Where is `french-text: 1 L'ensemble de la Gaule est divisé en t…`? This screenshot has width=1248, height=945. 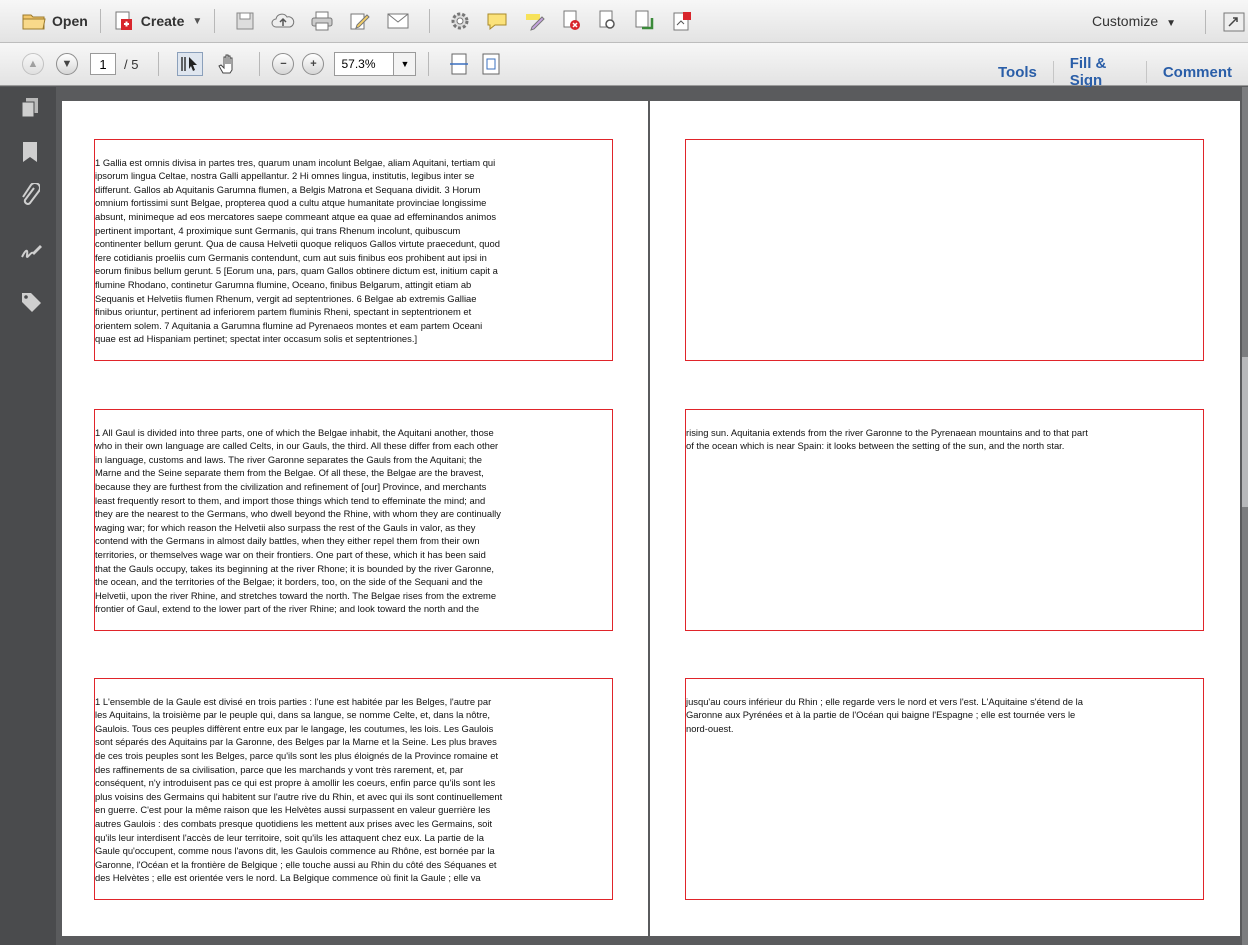
french-text: 1 L'ensemble de la Gaule est divisé en t… is located at coordinates (299, 789).